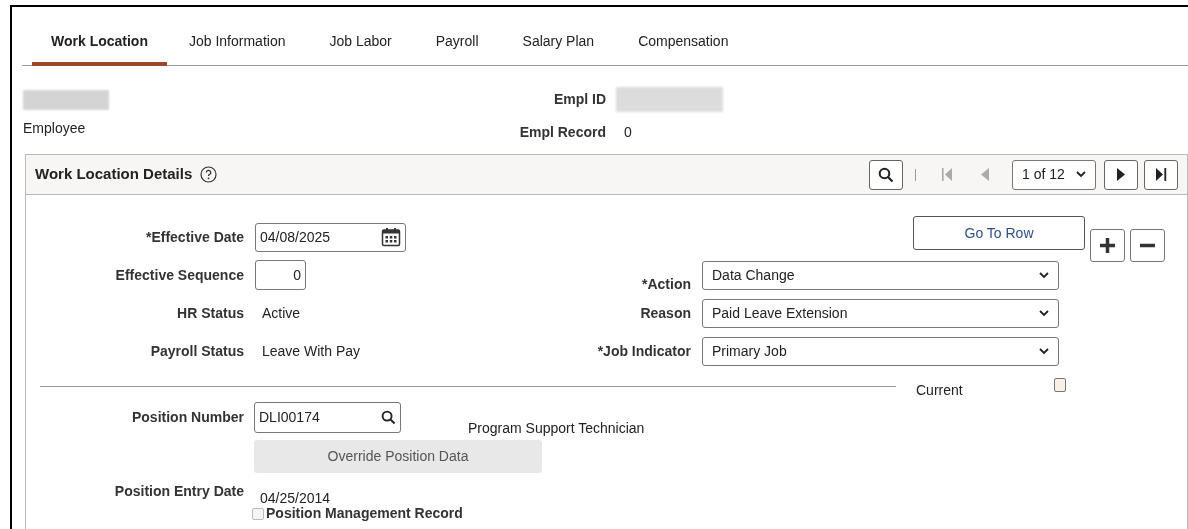 The height and width of the screenshot is (529, 1188). Describe the element at coordinates (579, 99) in the screenshot. I see `empl-id-label: Empl ID` at that location.